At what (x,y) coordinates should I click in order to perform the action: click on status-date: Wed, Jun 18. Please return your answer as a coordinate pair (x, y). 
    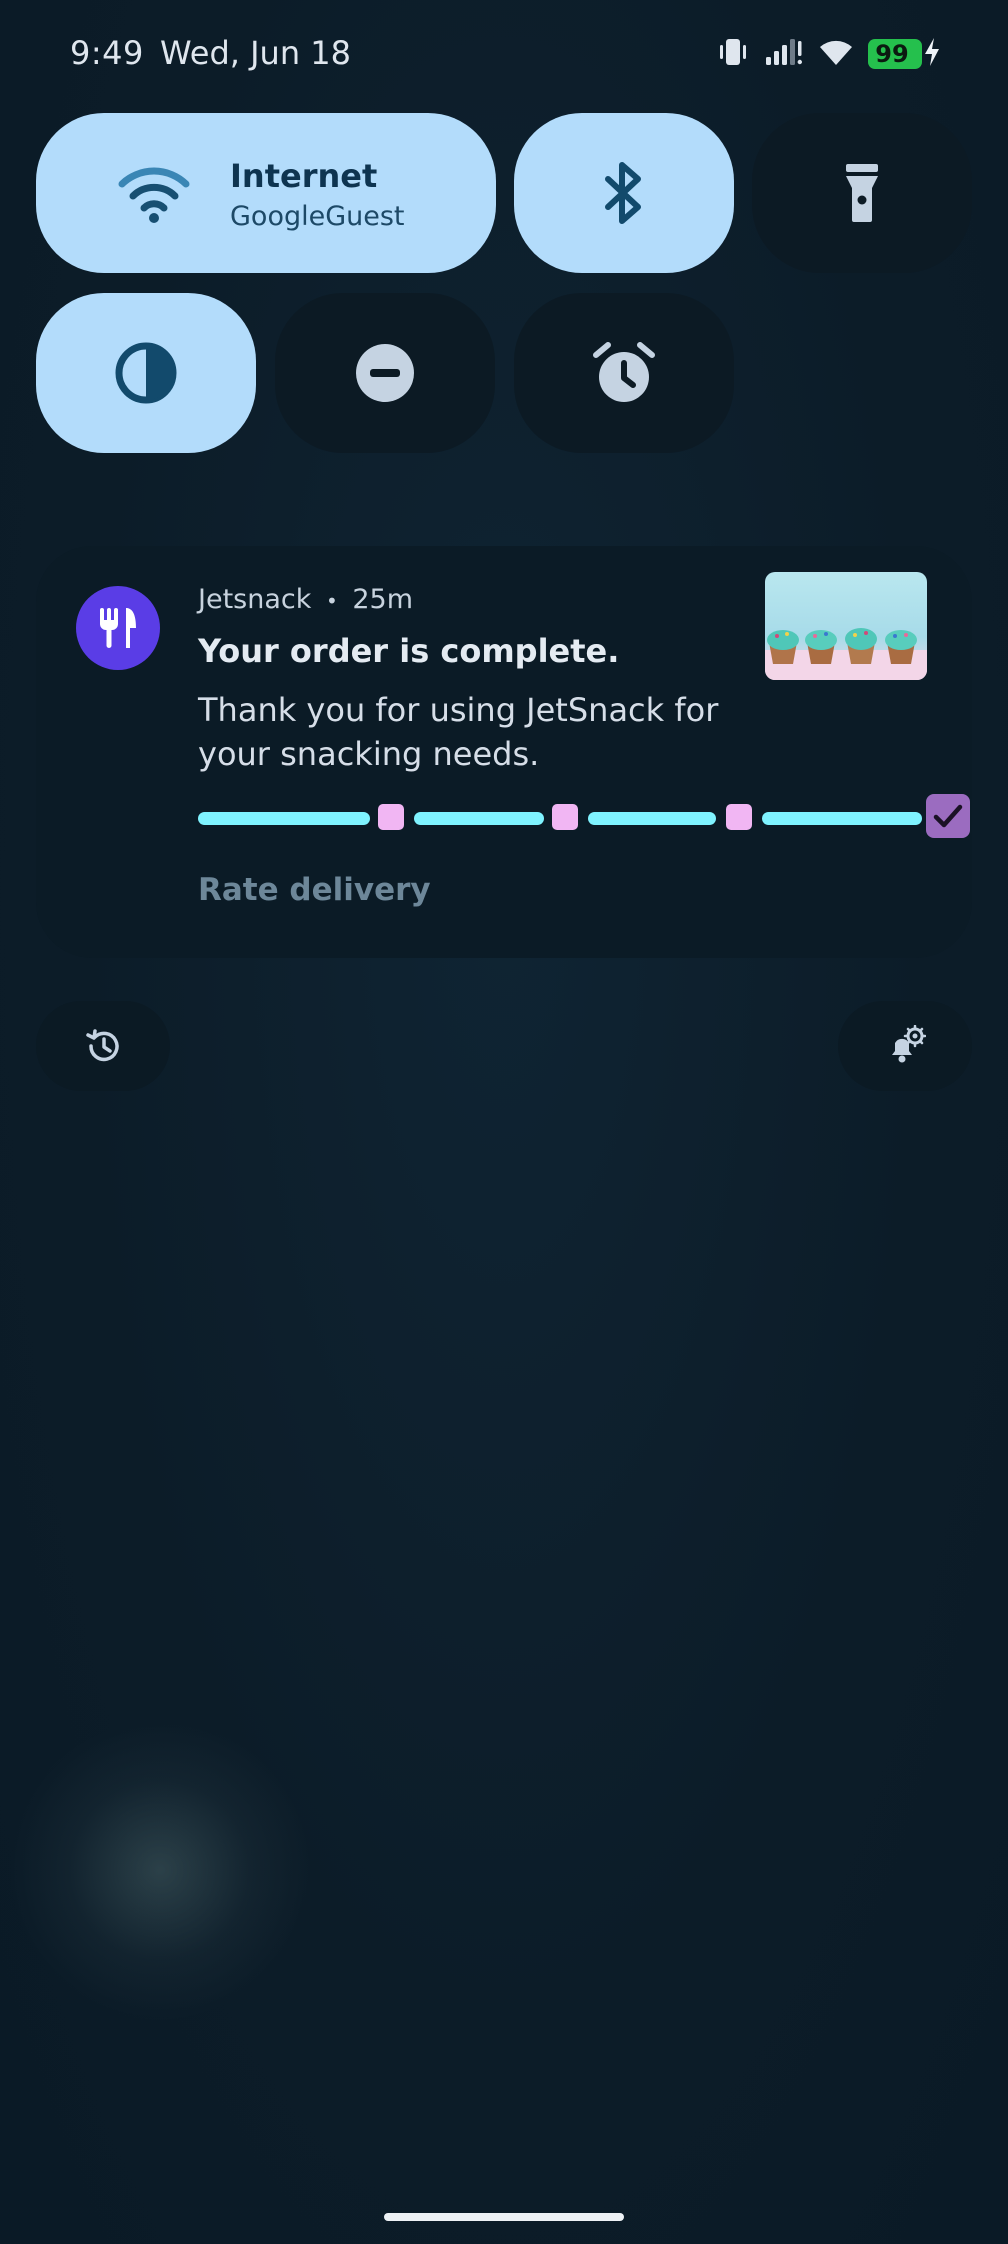
    Looking at the image, I should click on (255, 53).